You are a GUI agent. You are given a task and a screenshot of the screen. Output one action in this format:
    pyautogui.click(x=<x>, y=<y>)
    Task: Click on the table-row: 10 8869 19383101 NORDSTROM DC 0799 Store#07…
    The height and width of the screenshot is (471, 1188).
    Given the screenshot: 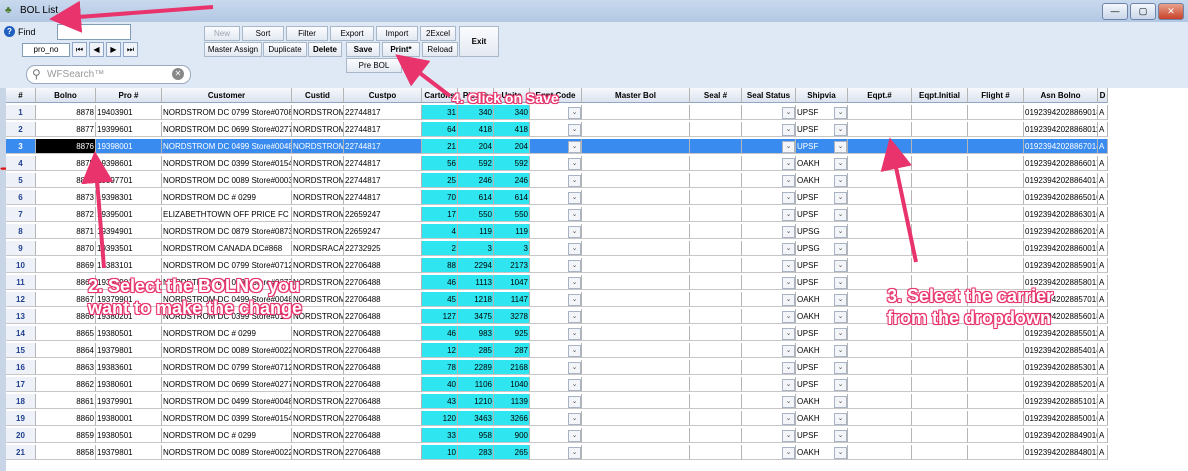 What is the action you would take?
    pyautogui.click(x=597, y=266)
    